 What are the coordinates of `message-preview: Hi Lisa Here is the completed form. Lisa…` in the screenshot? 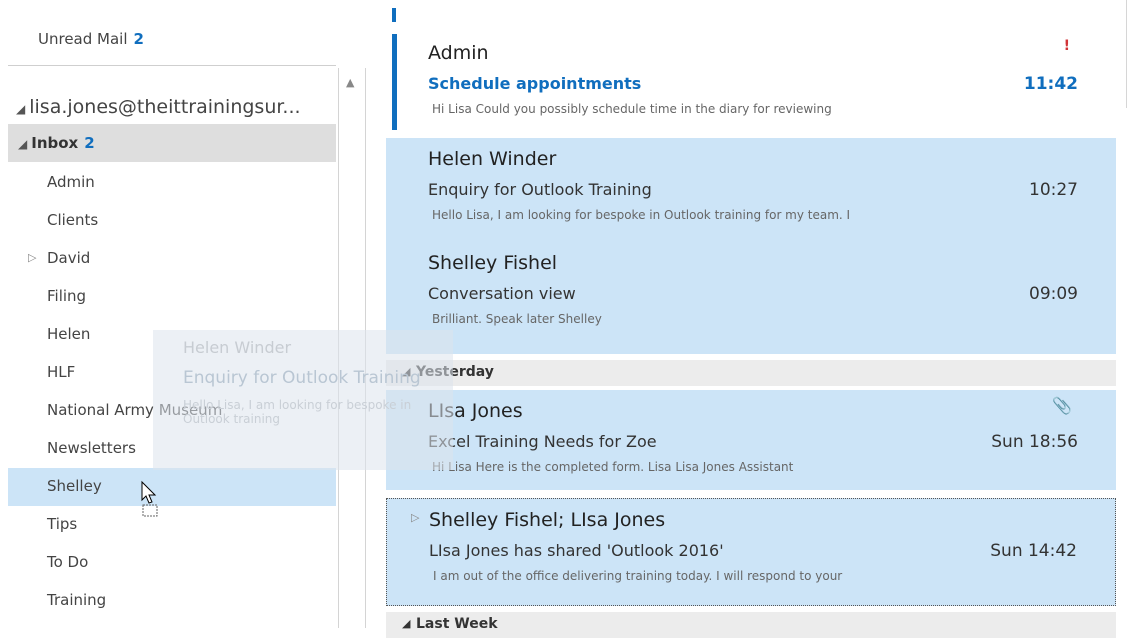 It's located at (613, 467).